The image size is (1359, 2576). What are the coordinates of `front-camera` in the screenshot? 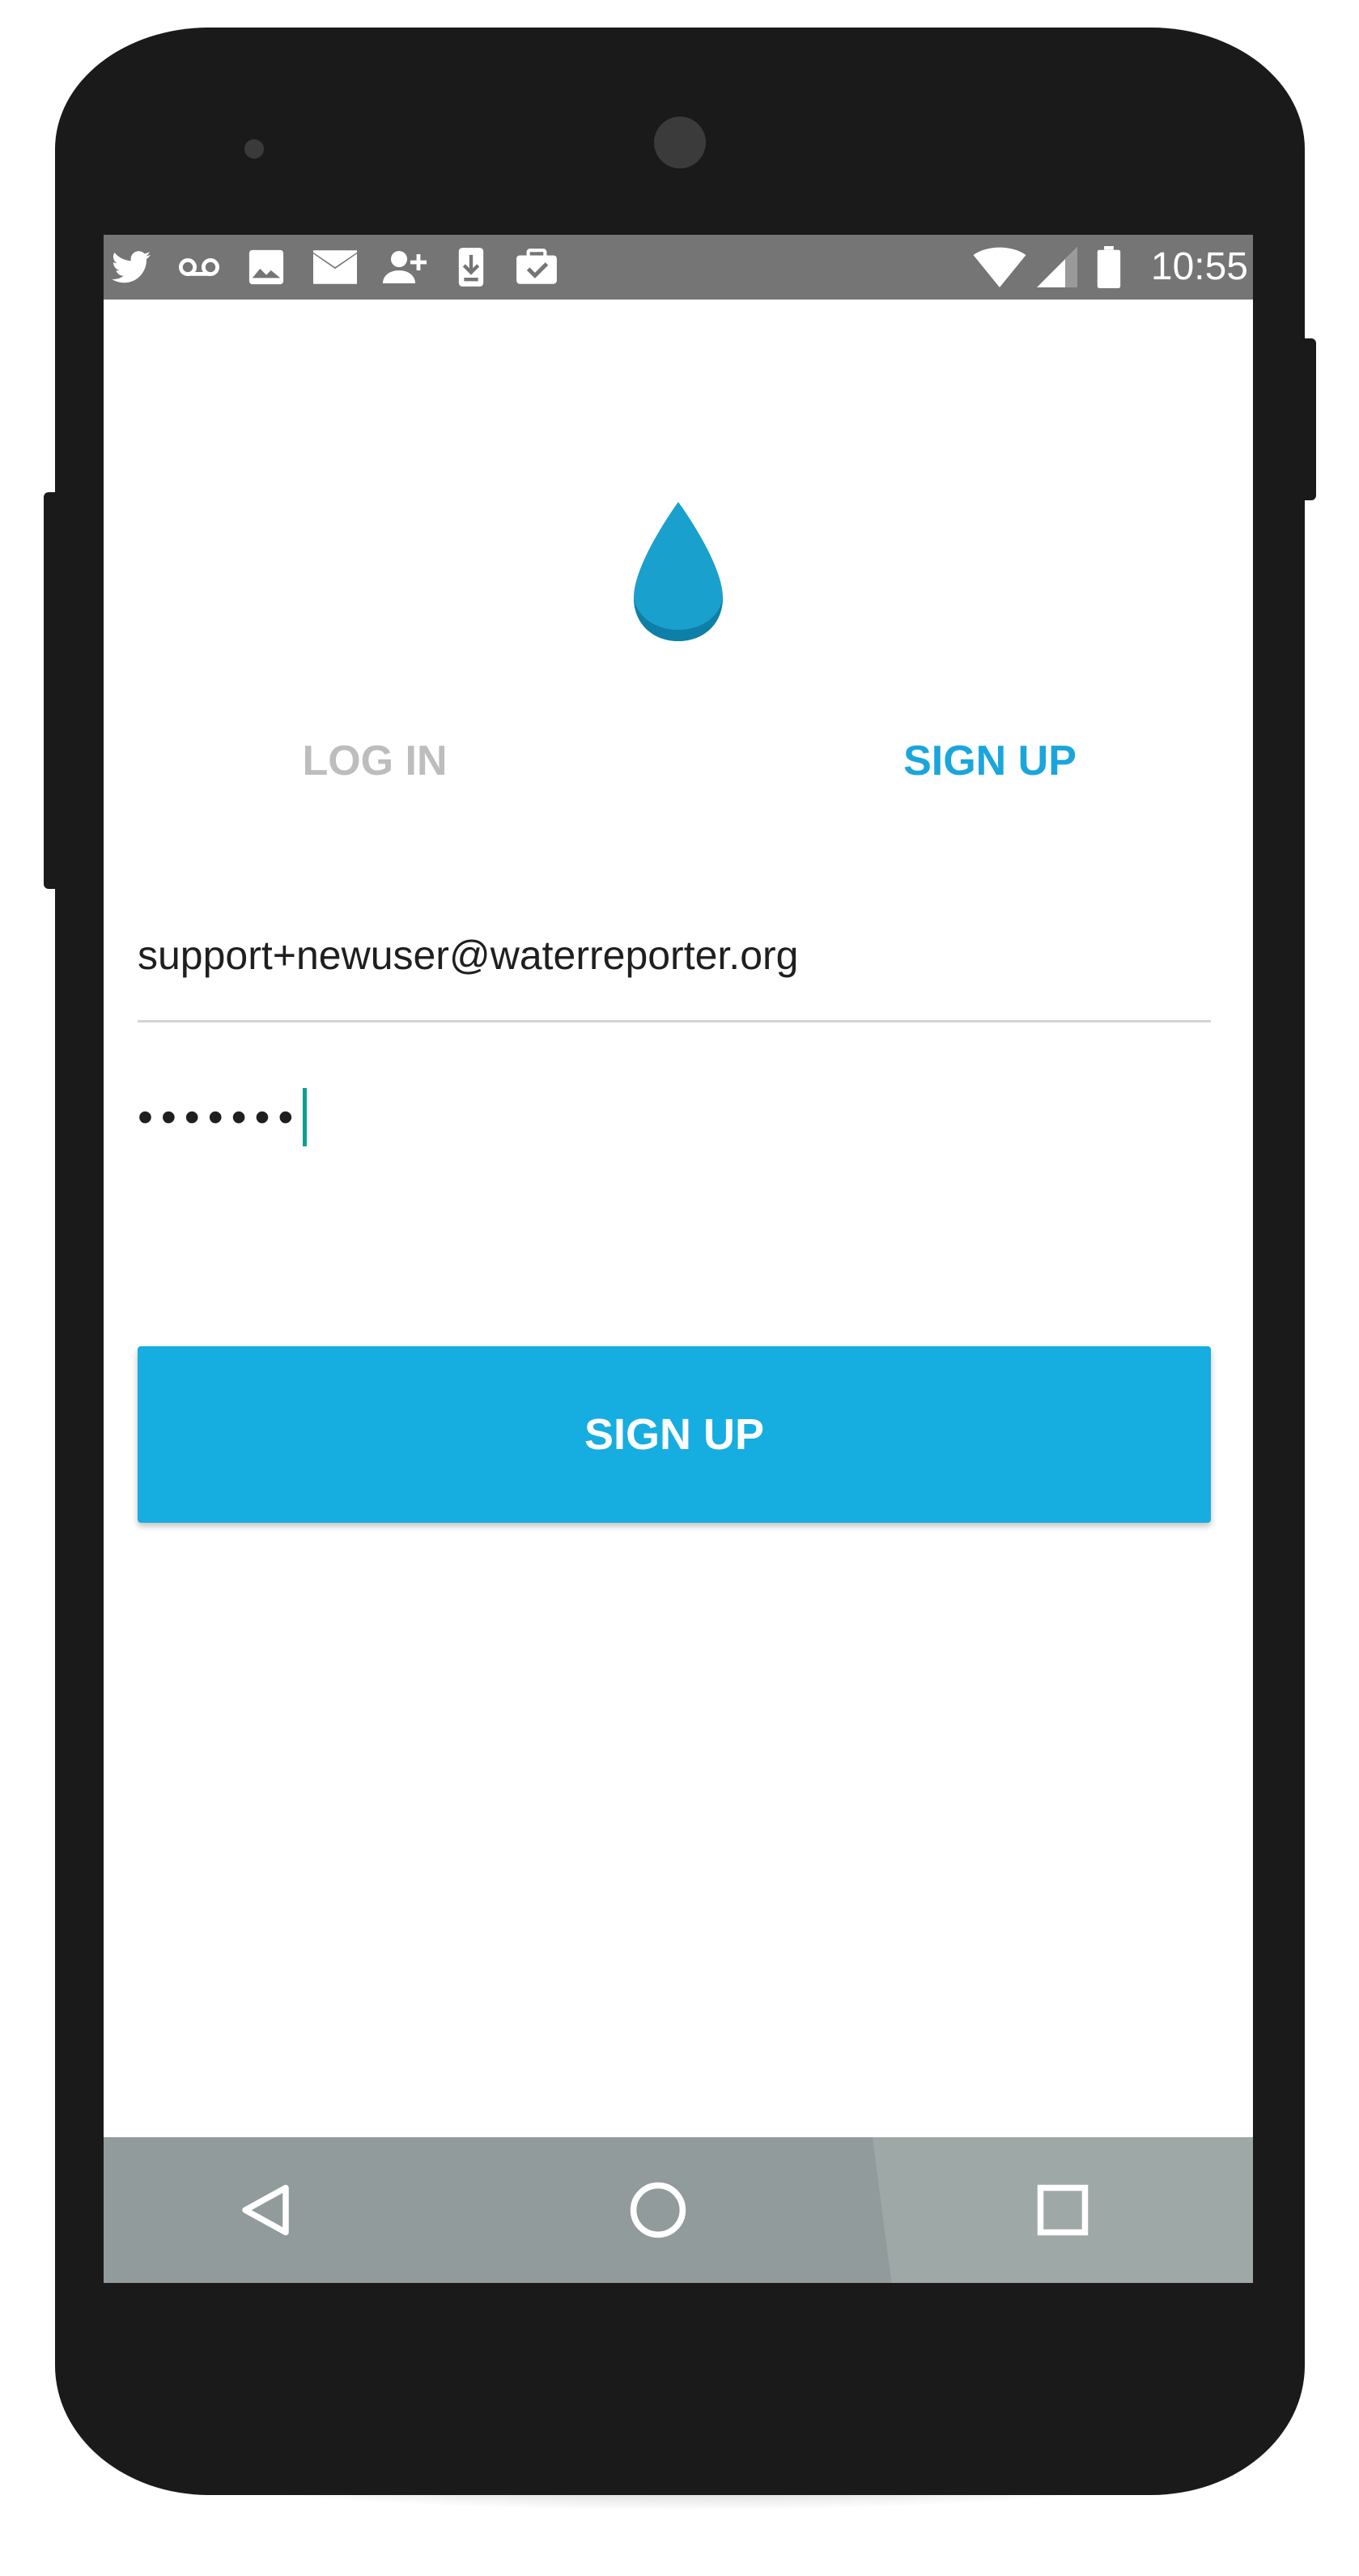 It's located at (680, 142).